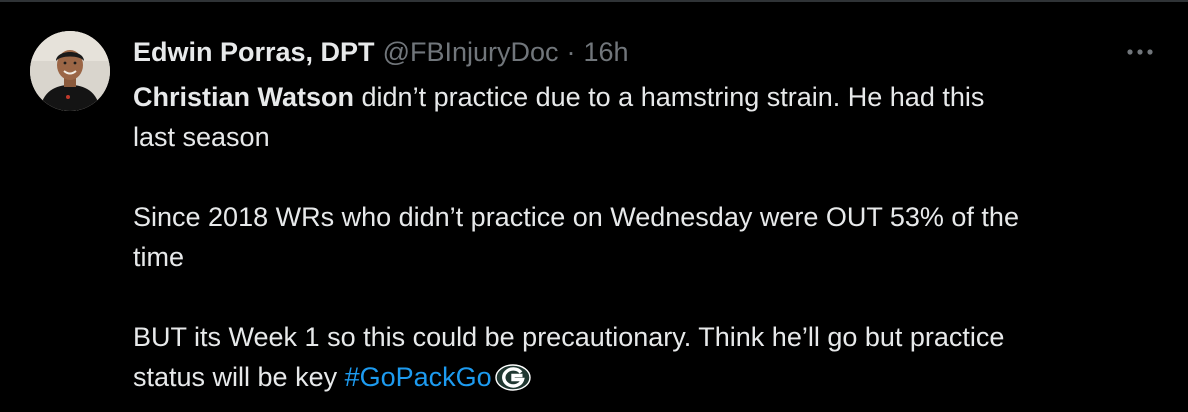  What do you see at coordinates (239, 377) in the screenshot?
I see `paragraph-3-line-2: status will be key` at bounding box center [239, 377].